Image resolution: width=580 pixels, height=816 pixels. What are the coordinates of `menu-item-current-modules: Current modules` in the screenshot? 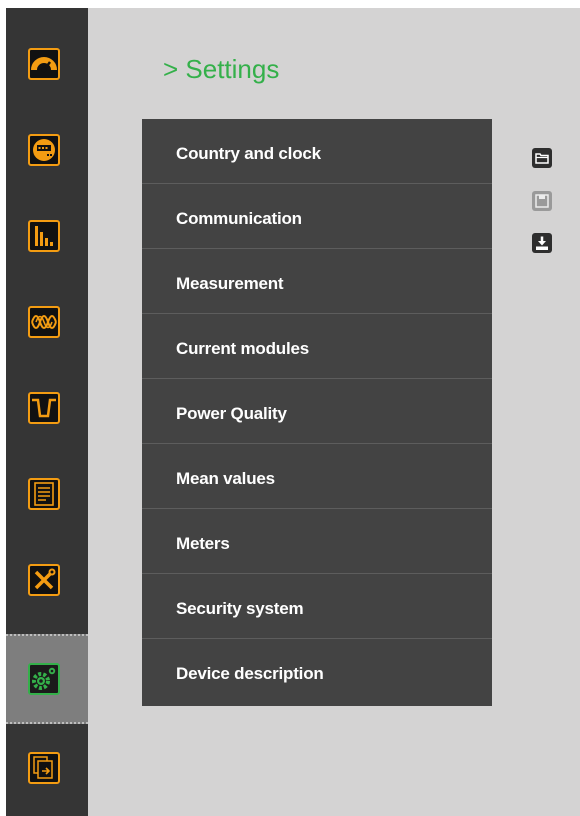 It's located at (317, 346).